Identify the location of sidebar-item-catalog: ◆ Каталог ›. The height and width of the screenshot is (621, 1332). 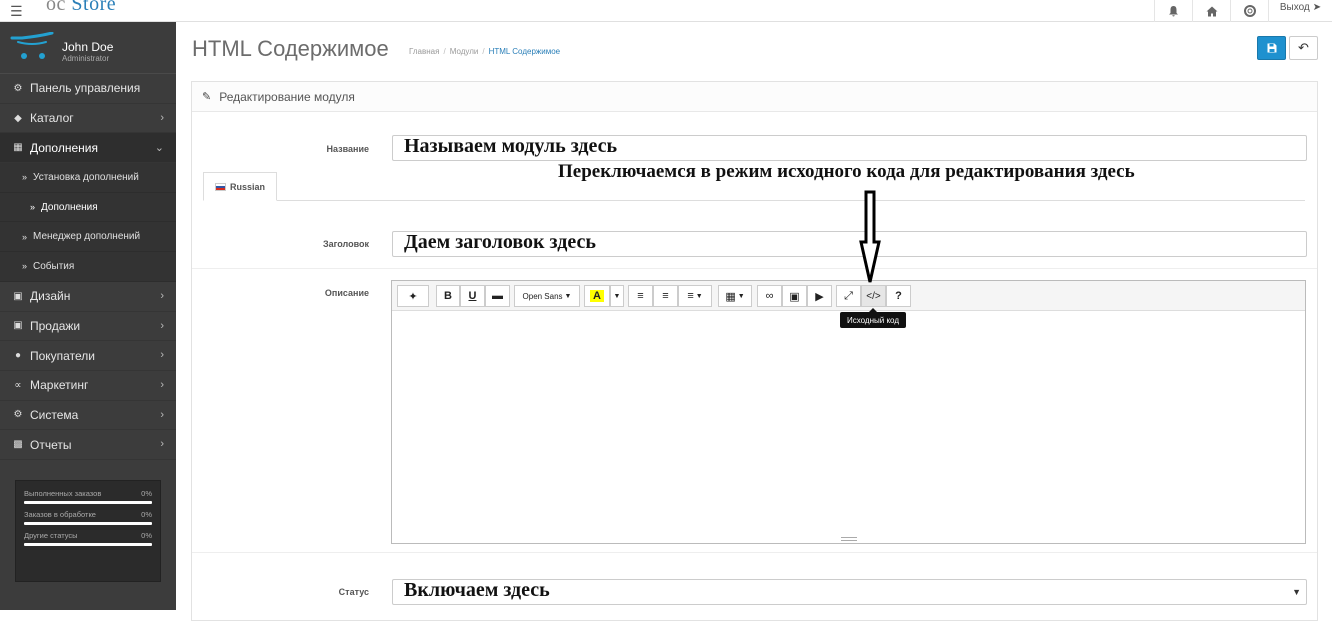
(88, 119).